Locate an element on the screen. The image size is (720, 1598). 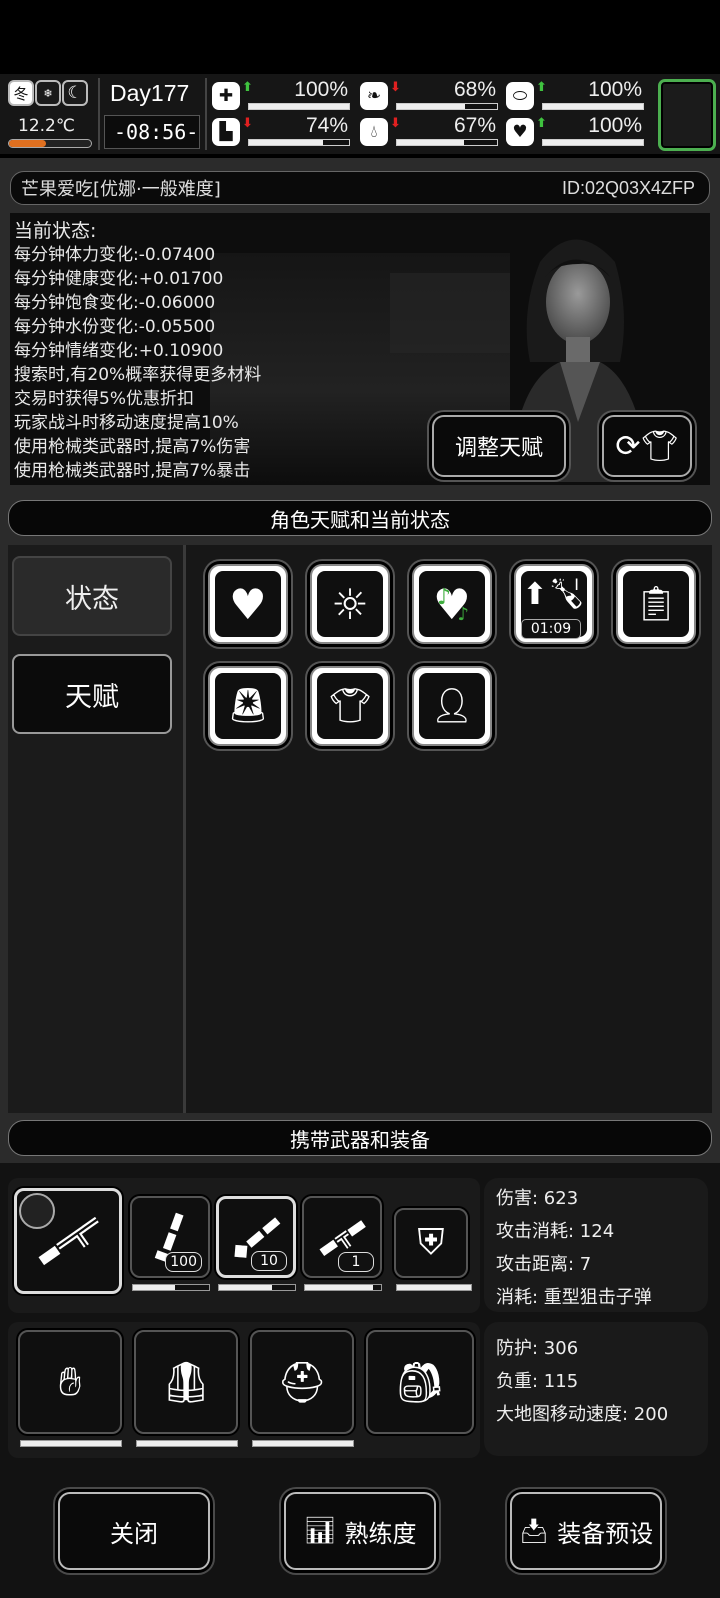
damage-stat: 伤害: 623 is located at coordinates (537, 1198).